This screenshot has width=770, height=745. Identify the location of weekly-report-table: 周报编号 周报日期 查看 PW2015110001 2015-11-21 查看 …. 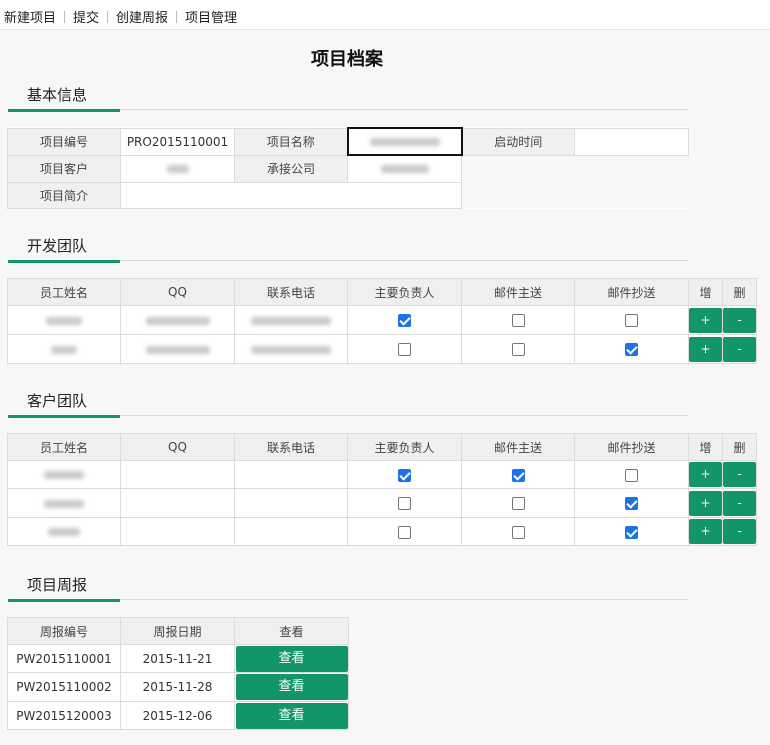
(178, 673).